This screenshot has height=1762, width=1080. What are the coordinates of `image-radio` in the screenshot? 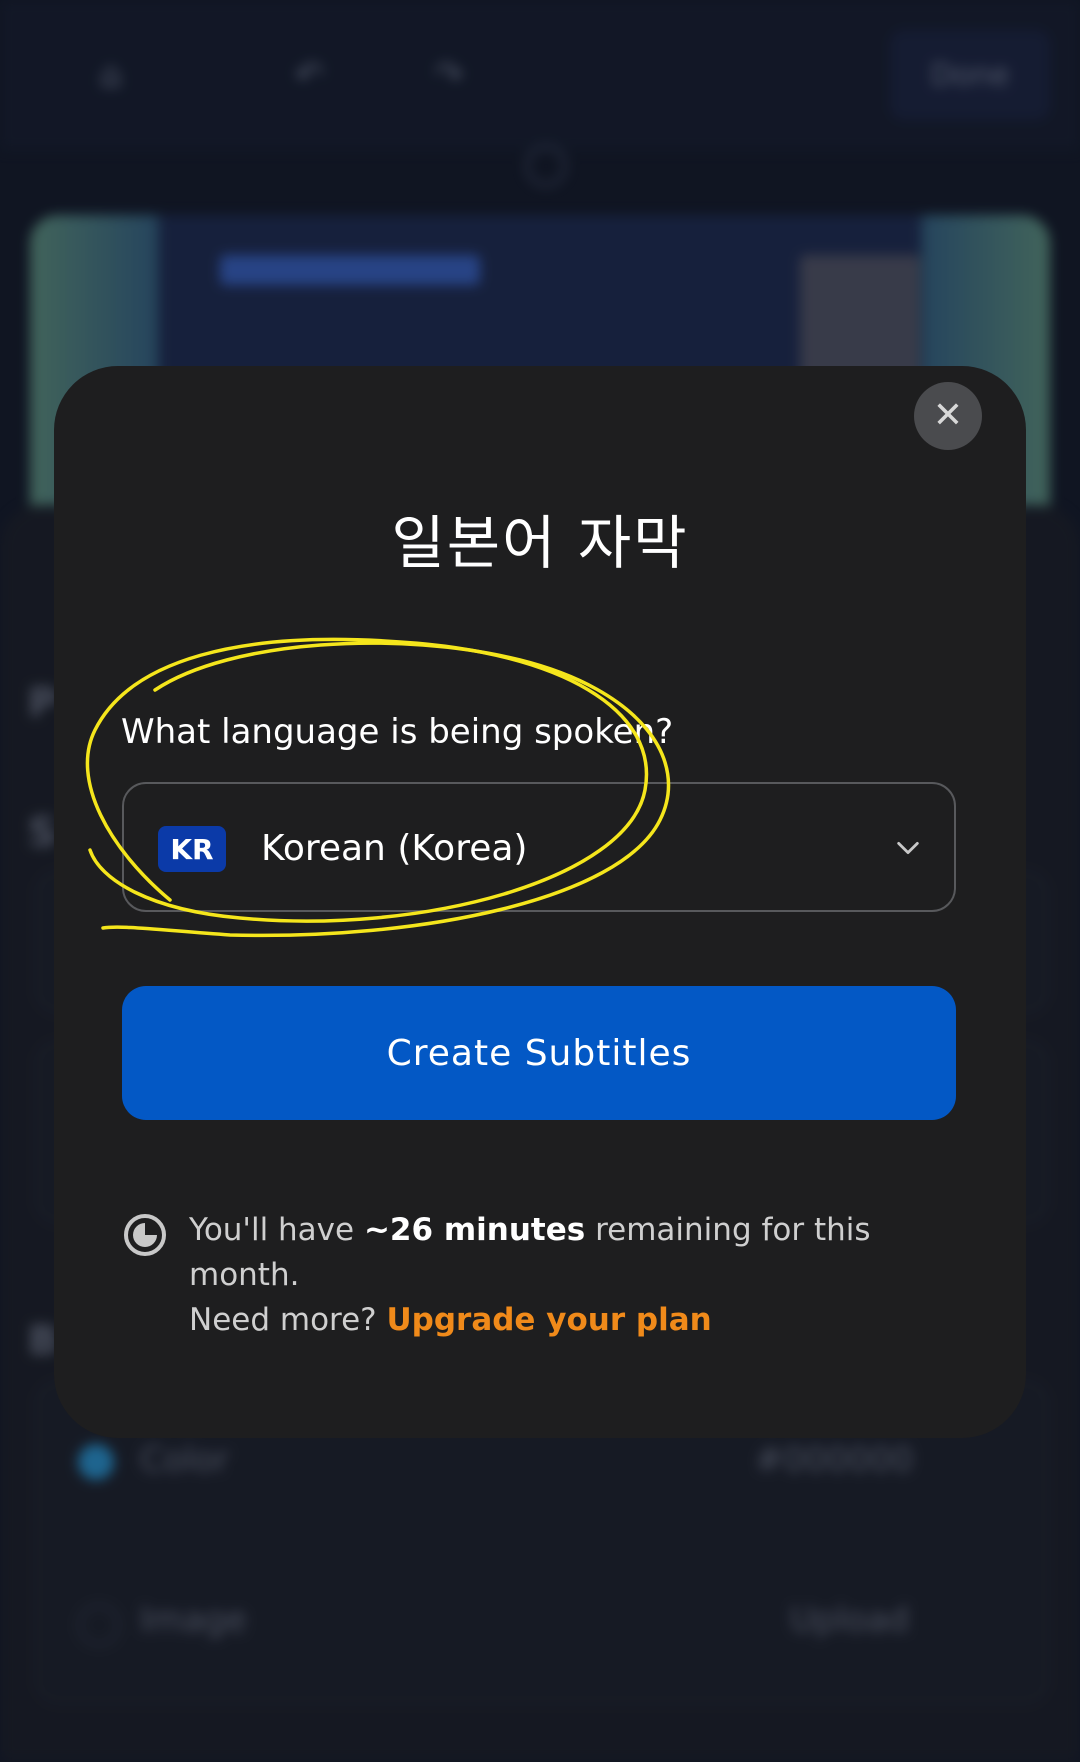 It's located at (99, 1625).